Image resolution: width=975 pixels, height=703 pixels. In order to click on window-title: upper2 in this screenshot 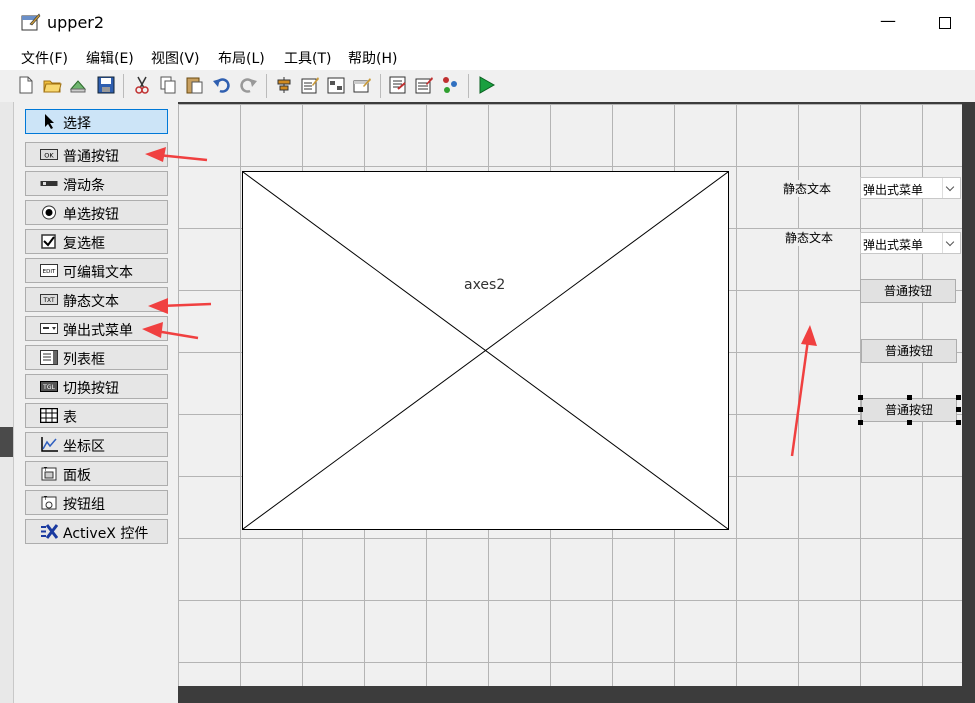, I will do `click(76, 22)`.